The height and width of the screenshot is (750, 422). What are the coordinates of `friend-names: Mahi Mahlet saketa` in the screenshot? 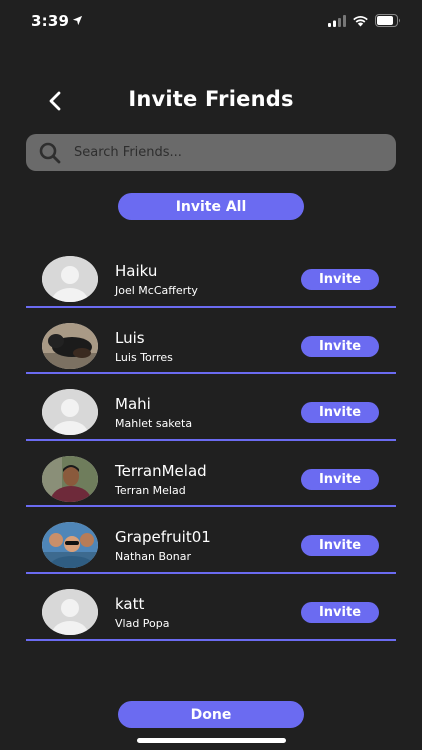 It's located at (153, 413).